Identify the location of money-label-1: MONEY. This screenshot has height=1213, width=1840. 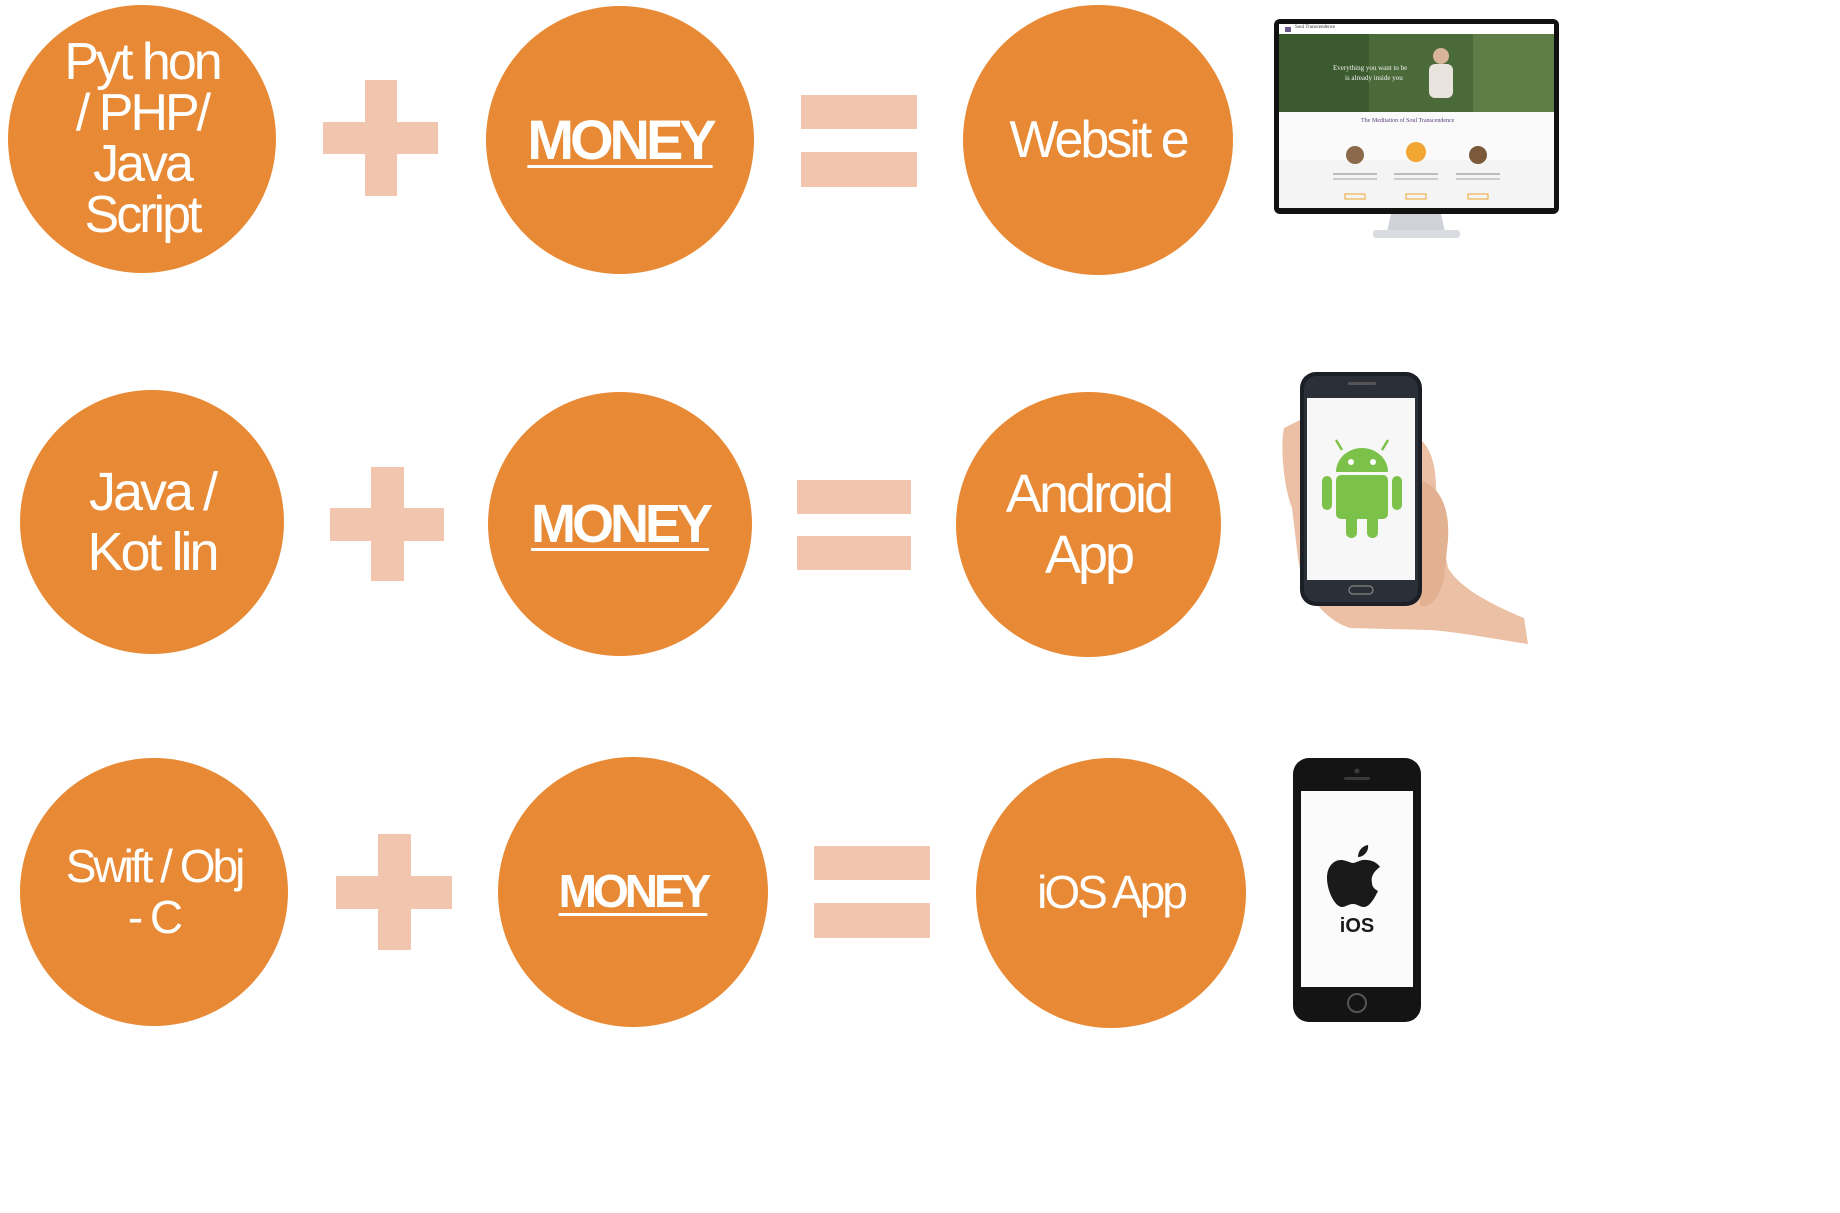
(621, 139).